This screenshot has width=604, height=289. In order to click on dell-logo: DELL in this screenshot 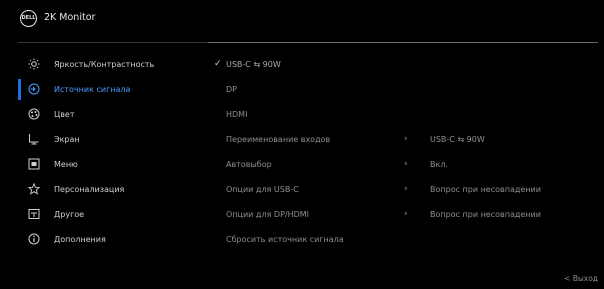, I will do `click(28, 18)`.